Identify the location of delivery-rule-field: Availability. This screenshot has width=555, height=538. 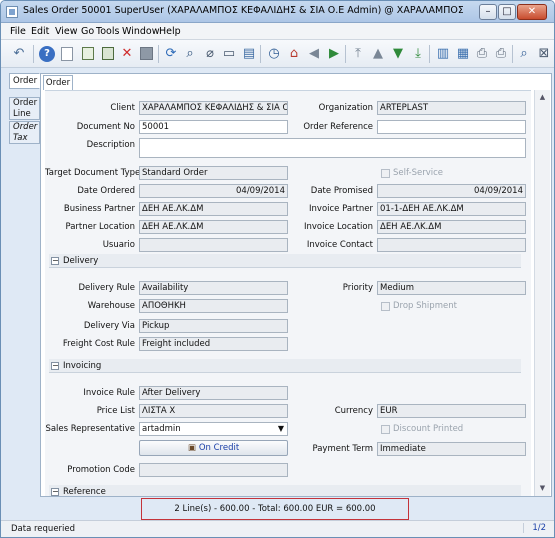
(213, 288).